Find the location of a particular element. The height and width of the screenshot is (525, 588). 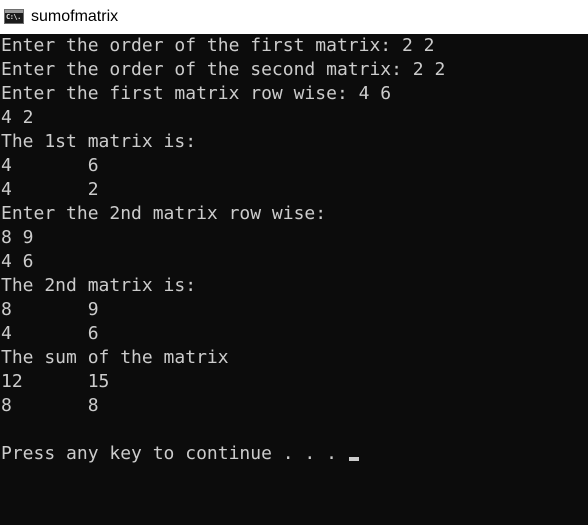

console-line: Enter the first matrix row wise: 4 6 is located at coordinates (196, 93).